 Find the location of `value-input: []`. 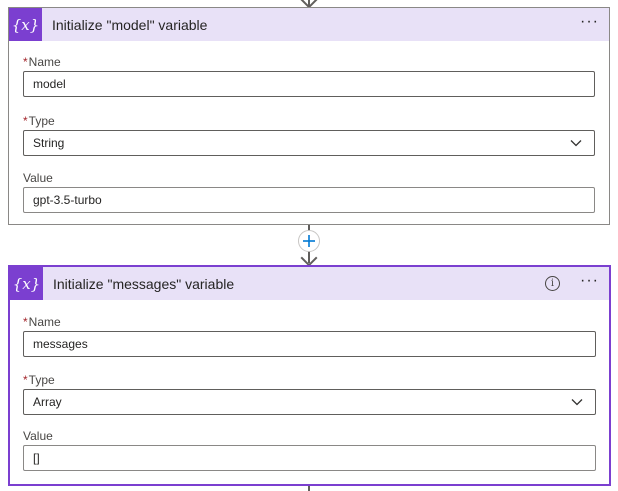

value-input: [] is located at coordinates (309, 458).